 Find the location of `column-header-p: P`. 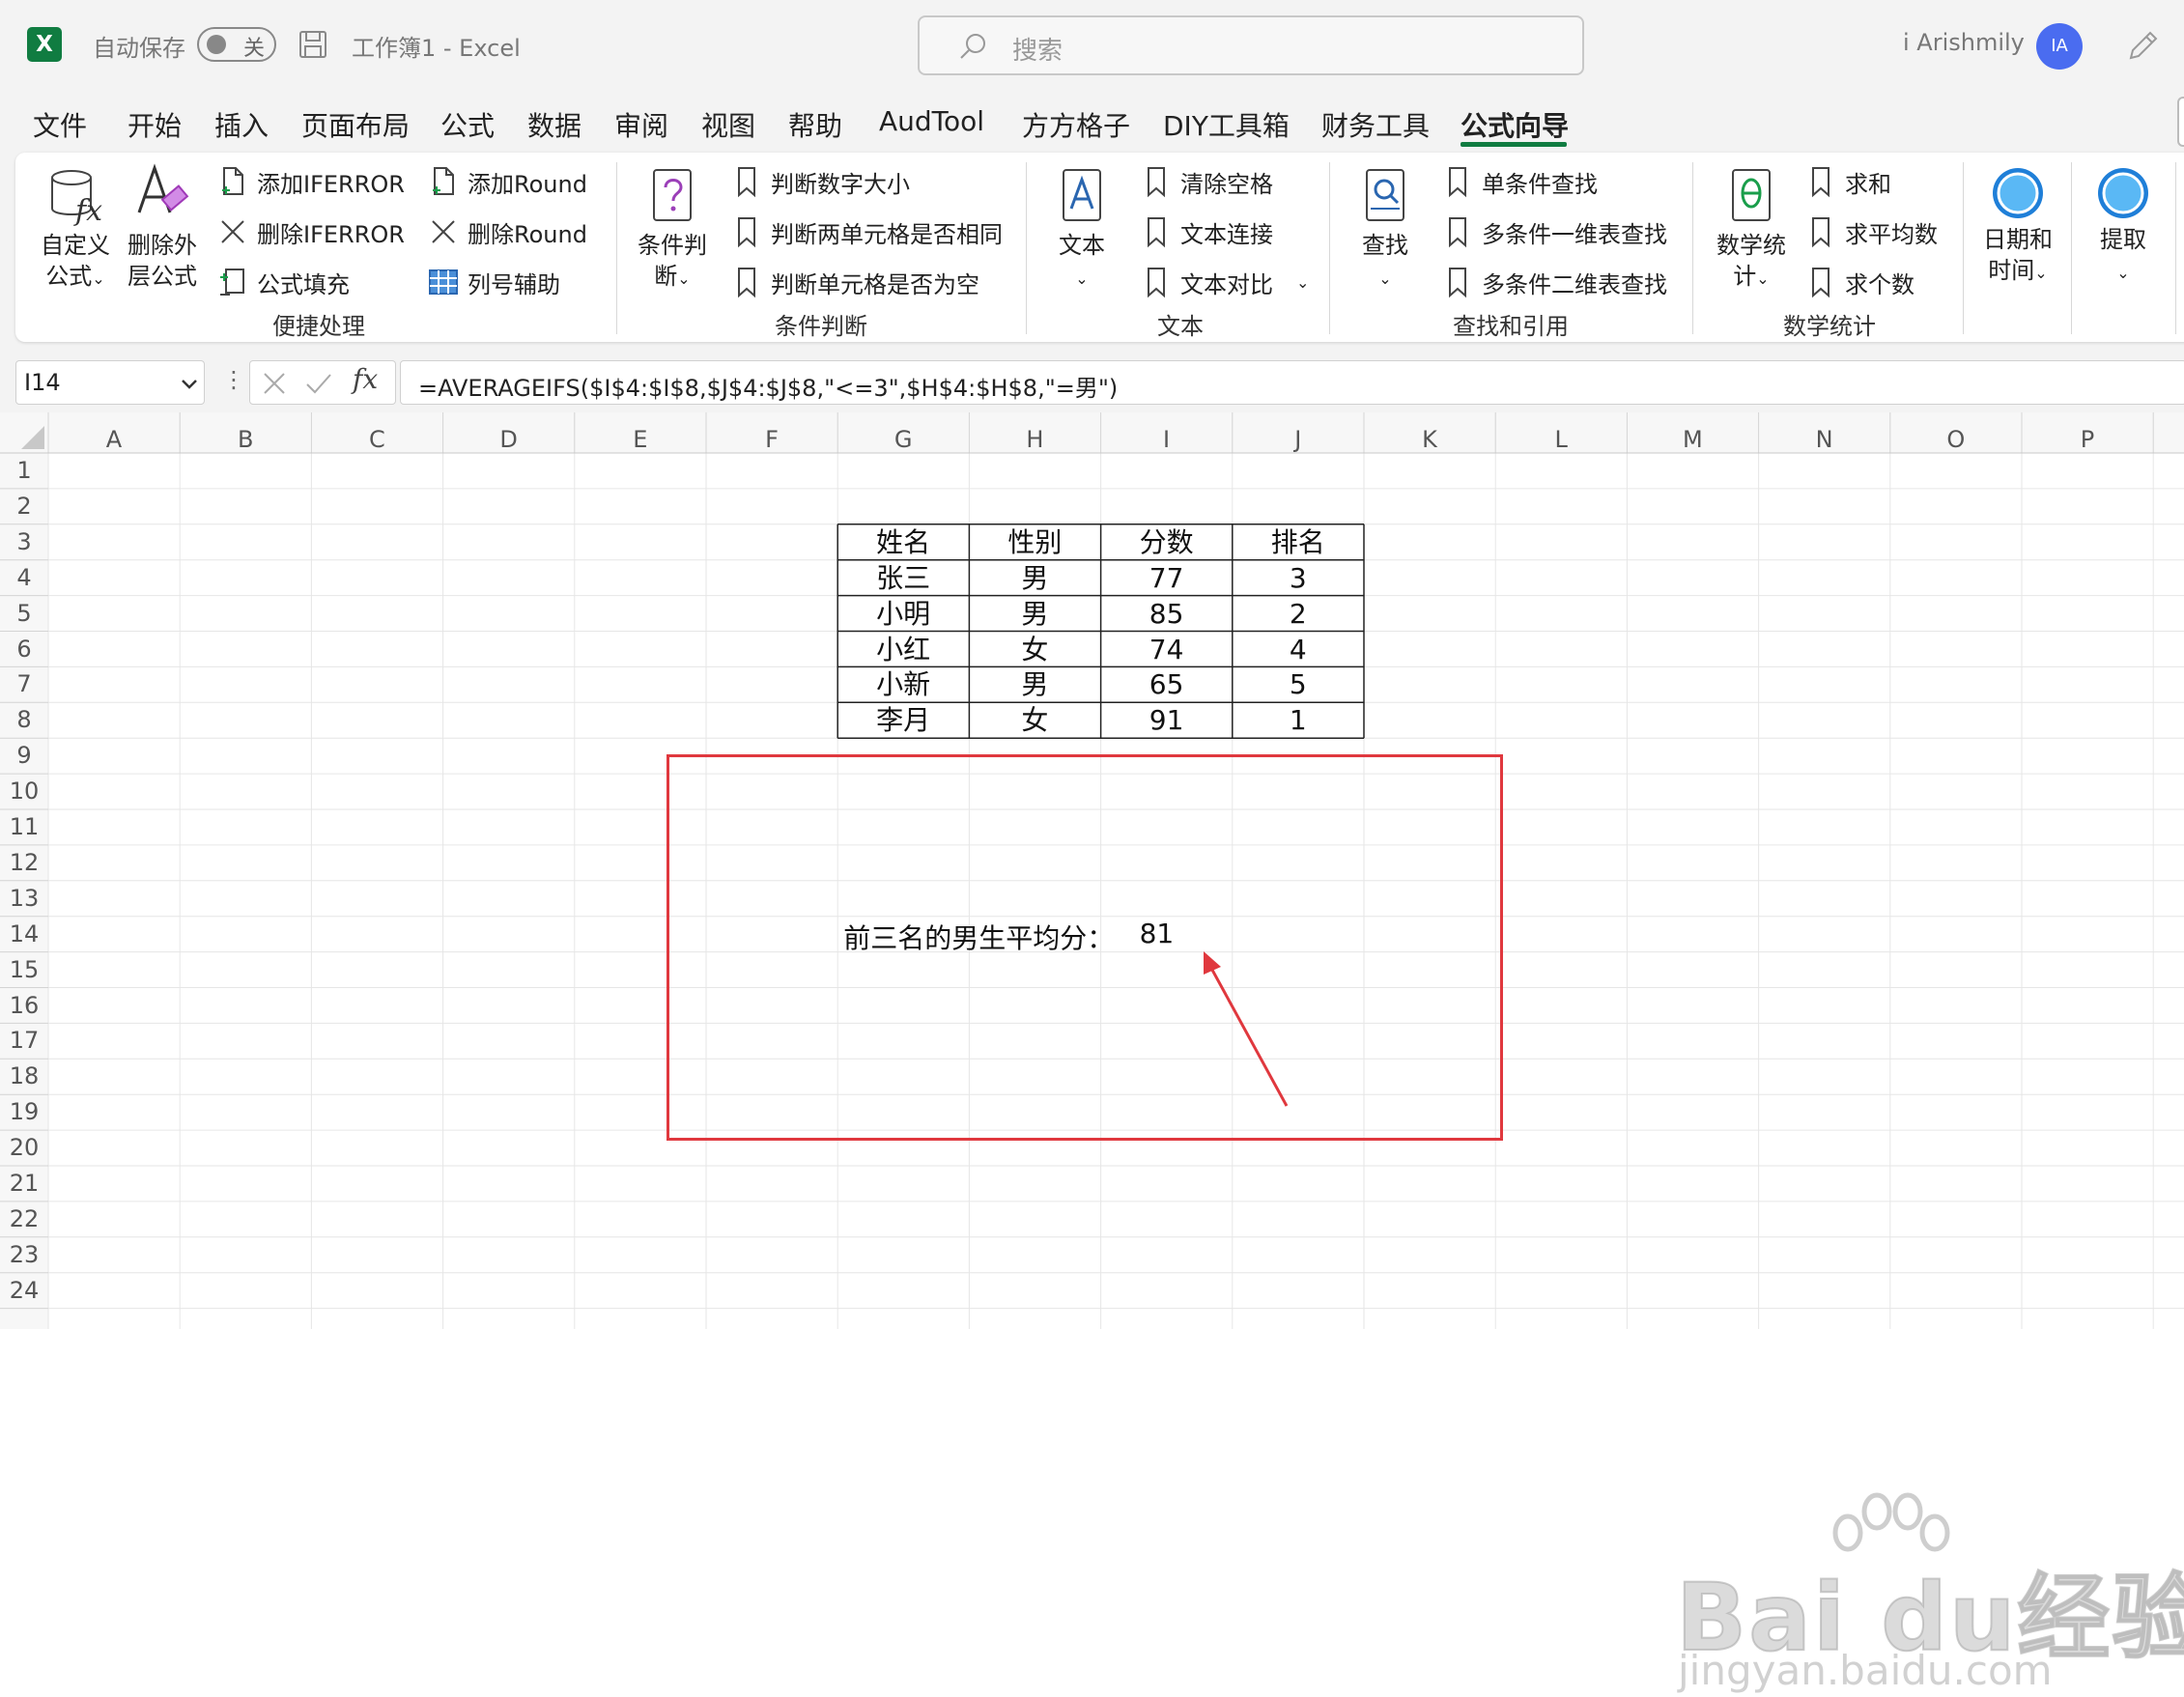

column-header-p: P is located at coordinates (2088, 439).